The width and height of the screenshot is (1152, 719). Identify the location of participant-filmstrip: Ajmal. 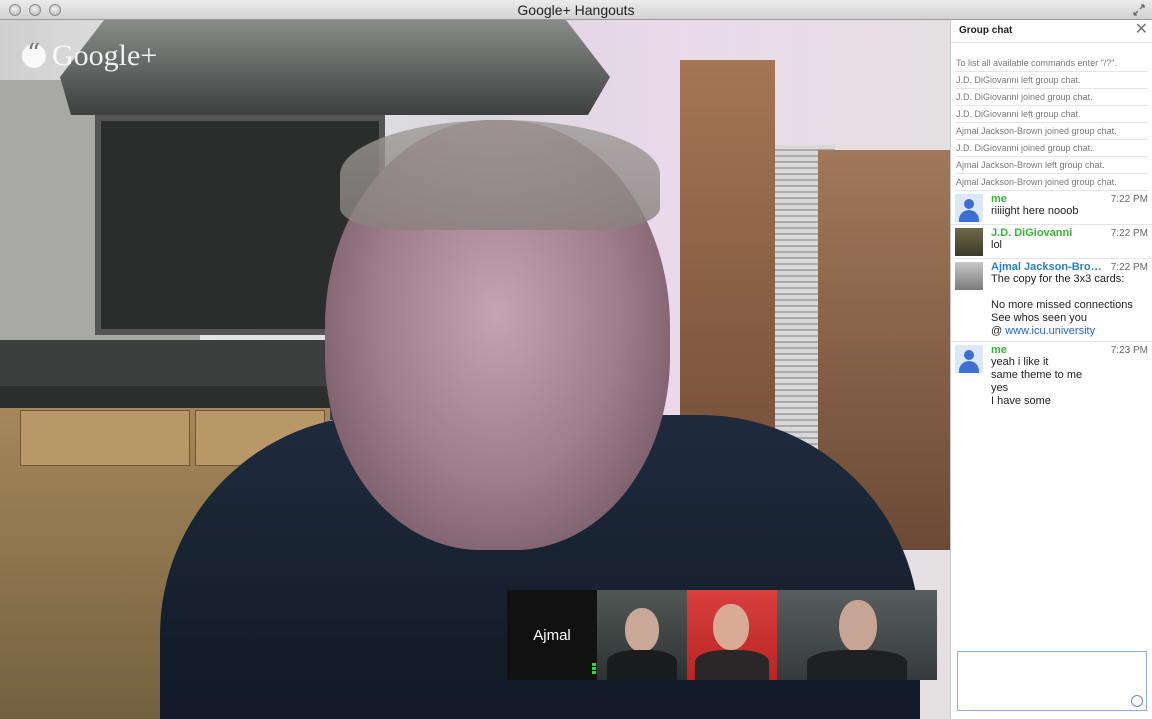
(722, 635).